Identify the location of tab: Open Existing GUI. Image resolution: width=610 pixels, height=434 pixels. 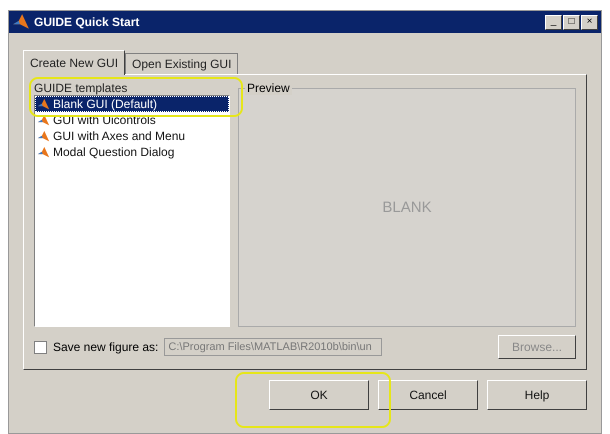
(181, 63).